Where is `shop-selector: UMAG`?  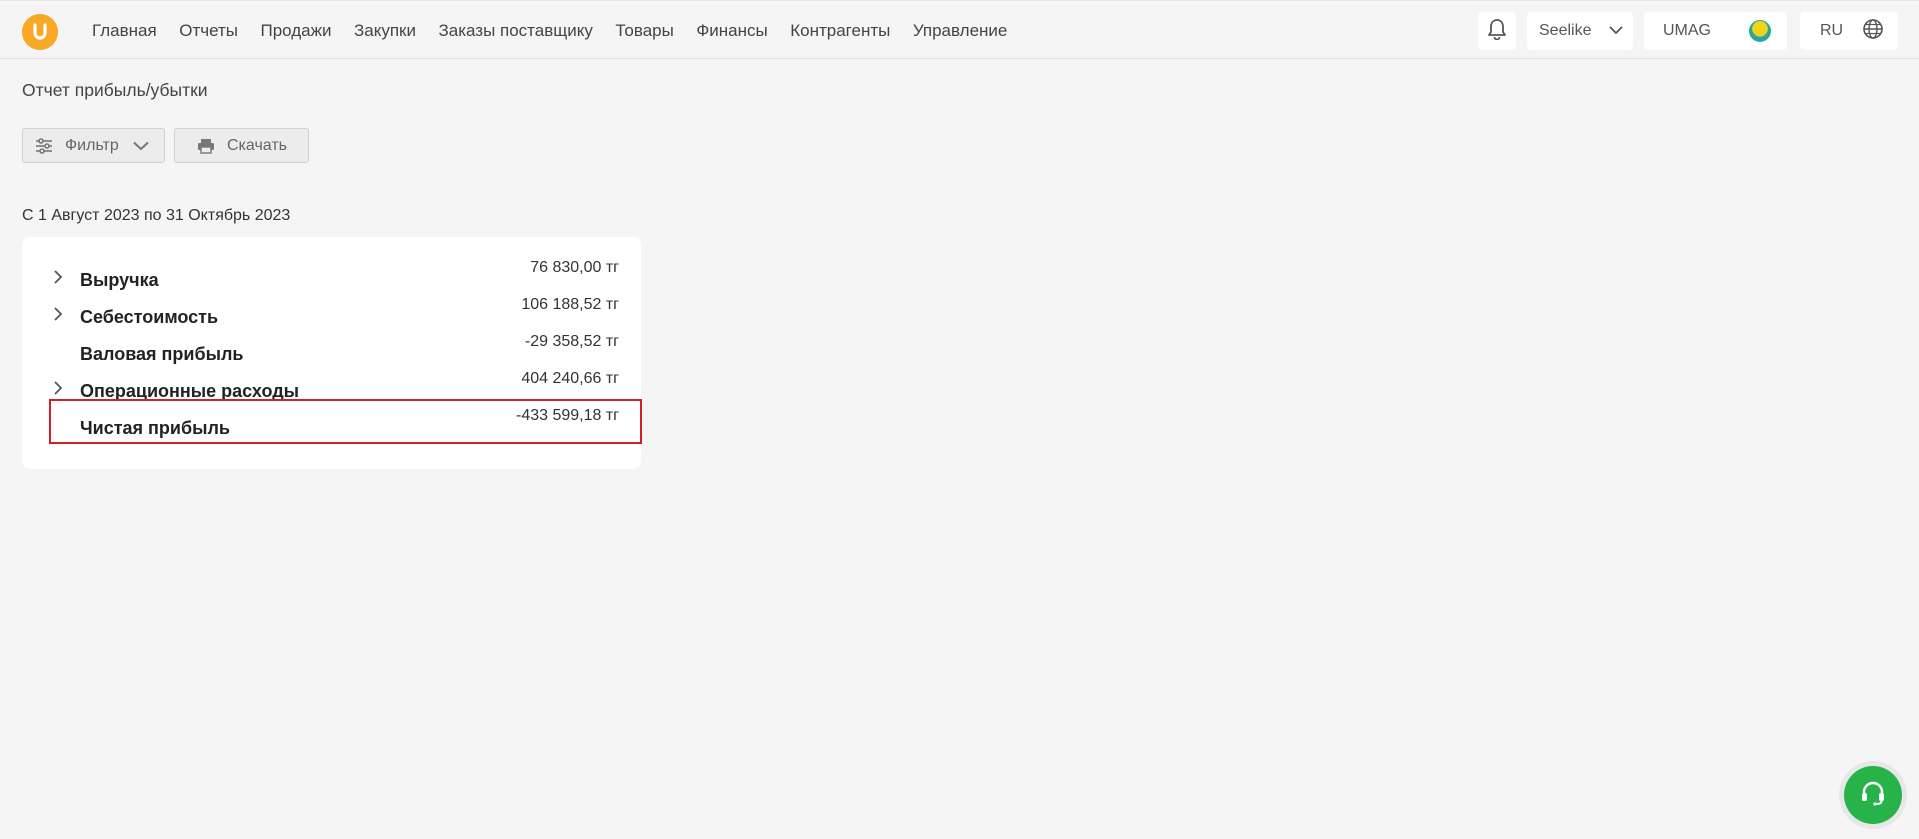 shop-selector: UMAG is located at coordinates (1715, 31).